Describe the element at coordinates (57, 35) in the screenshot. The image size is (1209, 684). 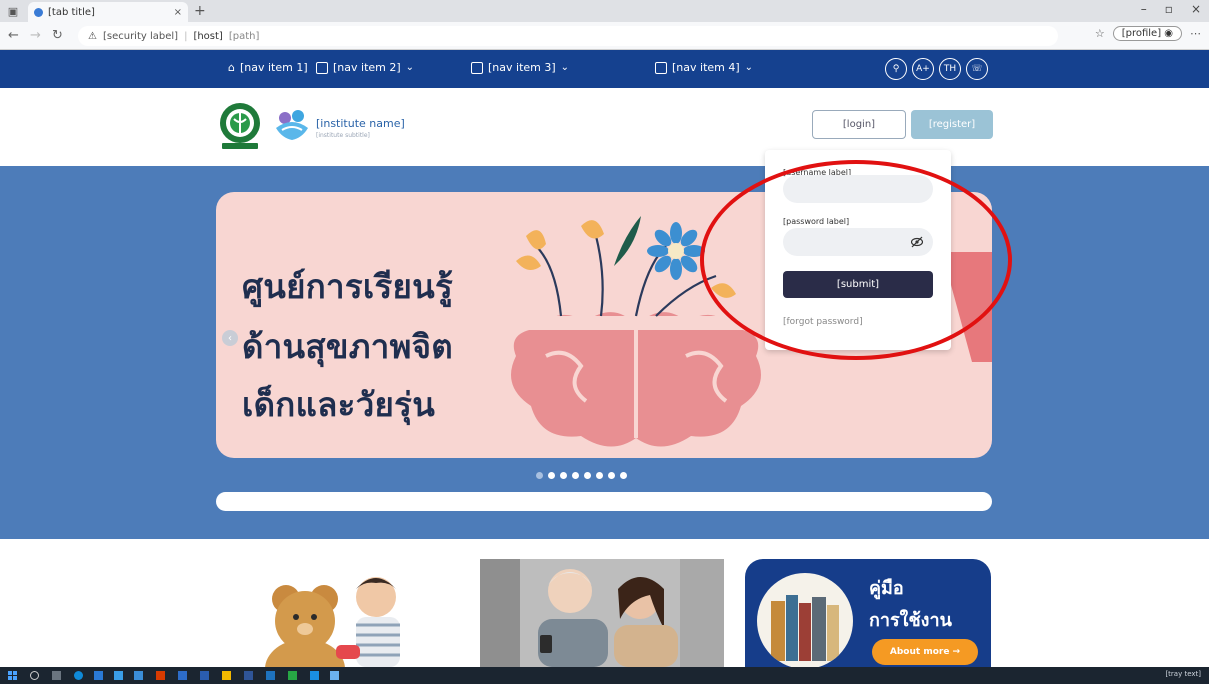
I see `reload-icon: ↻` at that location.